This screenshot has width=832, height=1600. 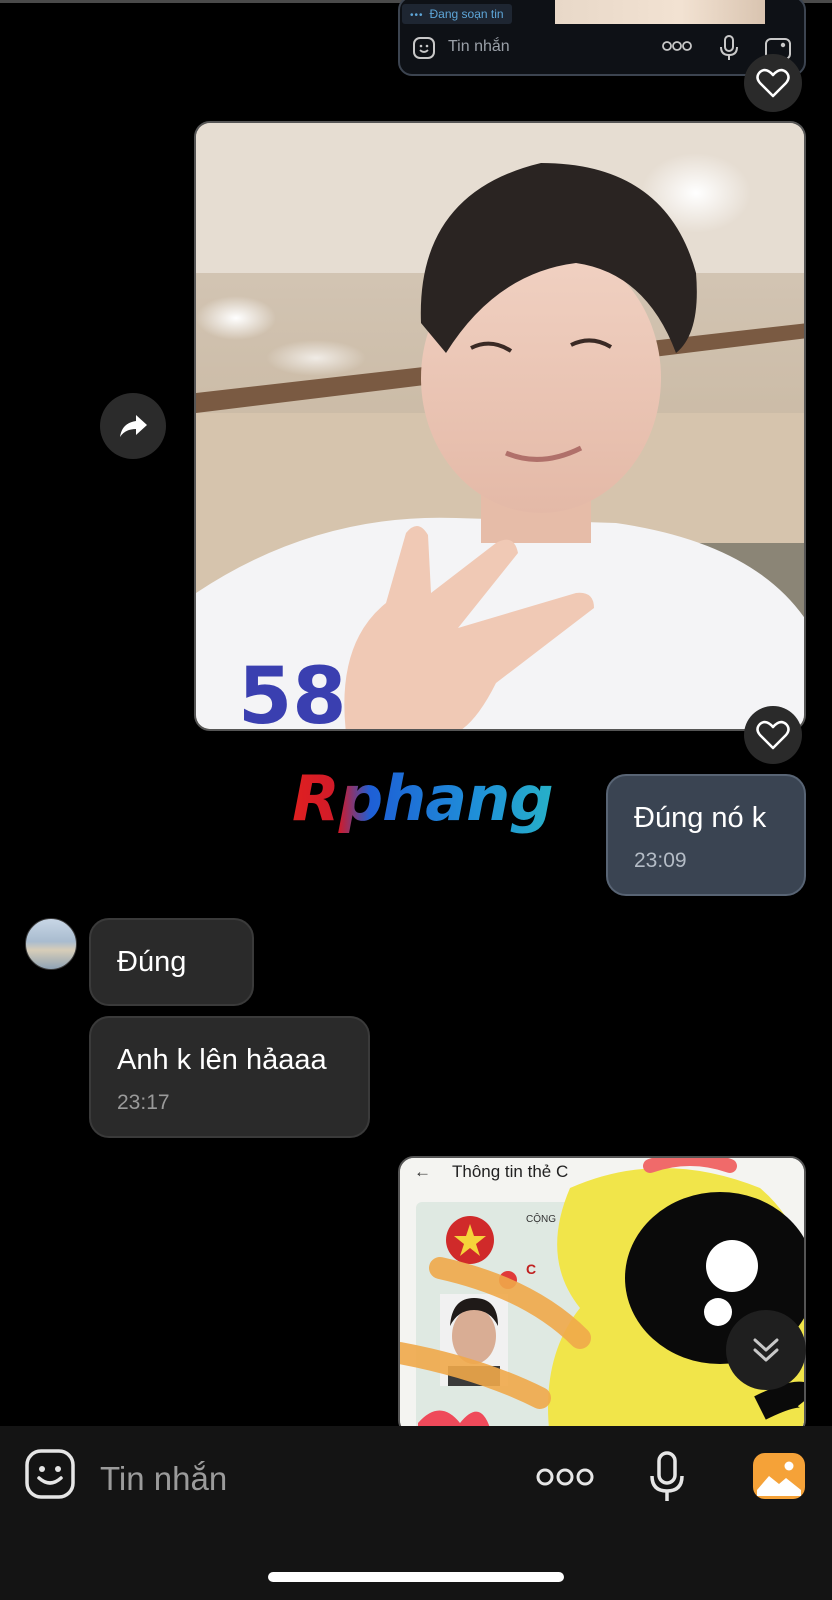 I want to click on chevron-double-down-icon, so click(x=766, y=1350).